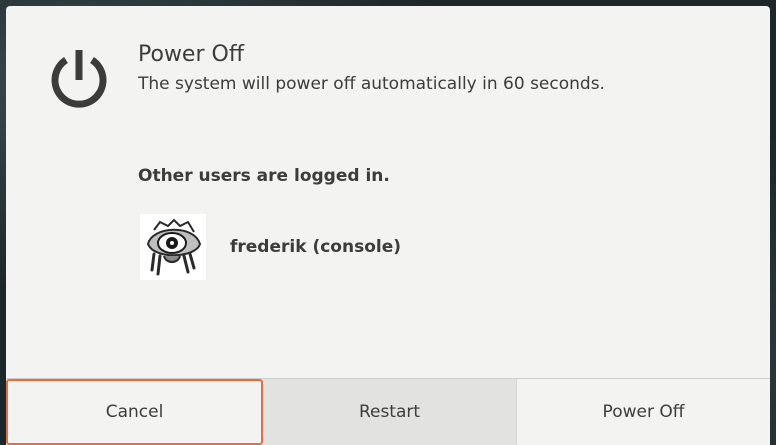  Describe the element at coordinates (643, 412) in the screenshot. I see `power-off-button: Power Off` at that location.